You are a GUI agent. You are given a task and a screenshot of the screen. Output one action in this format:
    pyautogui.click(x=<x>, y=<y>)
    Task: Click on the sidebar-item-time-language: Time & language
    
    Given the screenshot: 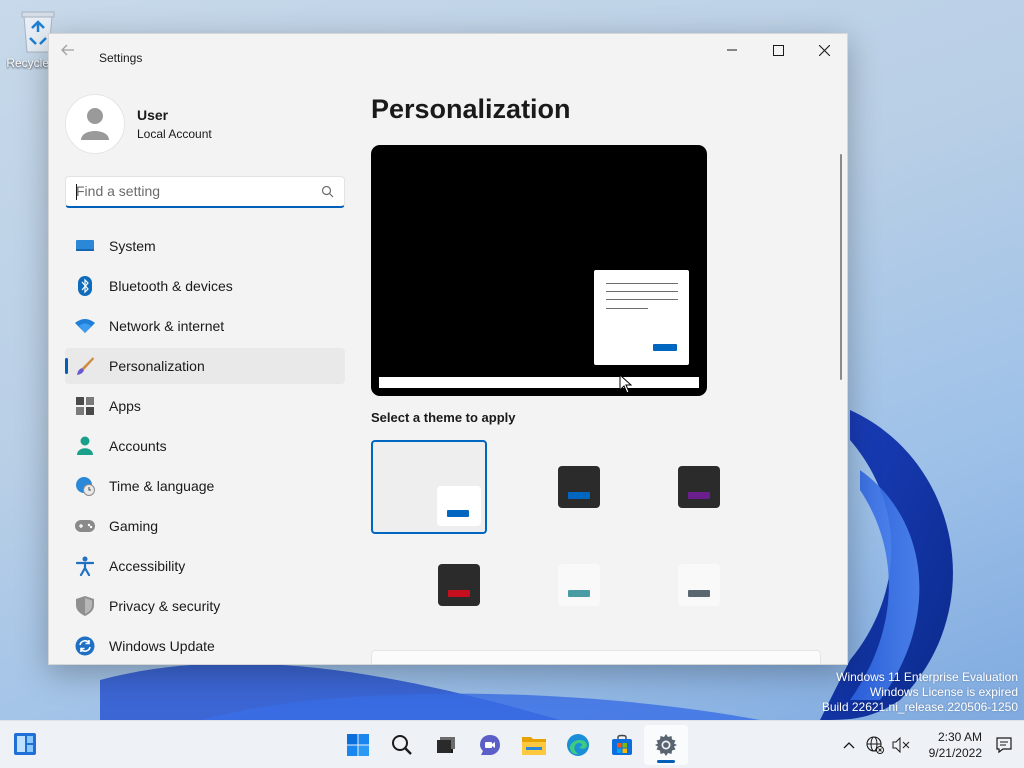 What is the action you would take?
    pyautogui.click(x=205, y=486)
    